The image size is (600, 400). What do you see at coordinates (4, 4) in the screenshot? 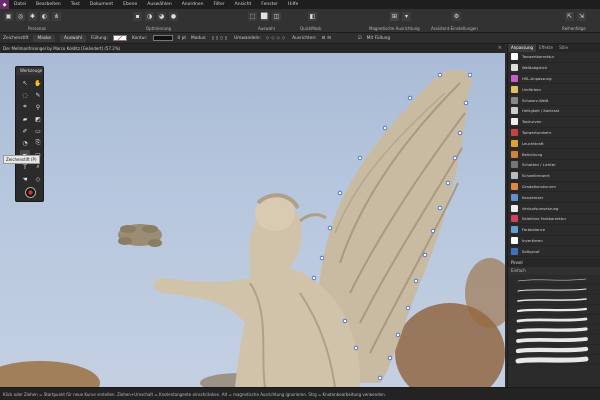
I see `app-logo-icon: ◆` at bounding box center [4, 4].